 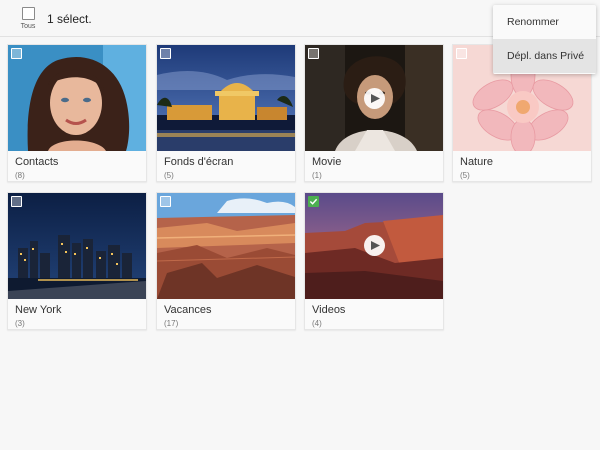 I want to click on album-count: (8), so click(x=20, y=175).